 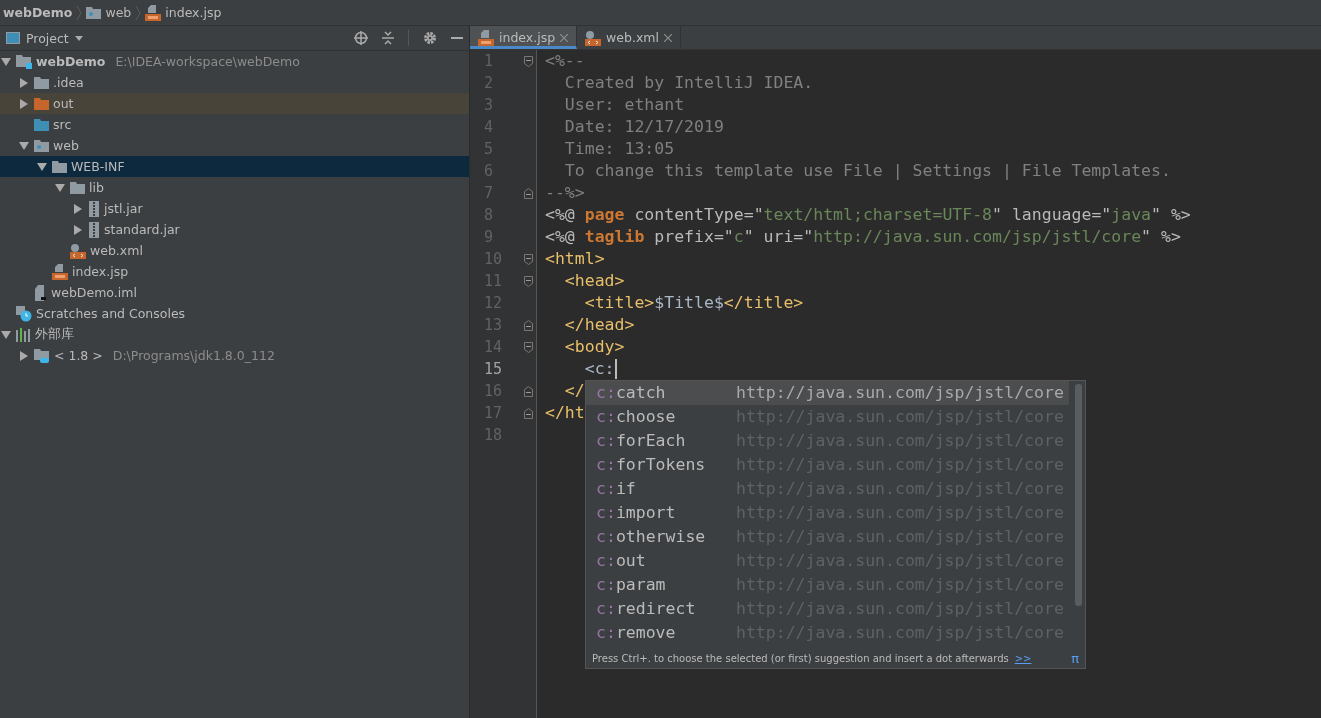 What do you see at coordinates (494, 369) in the screenshot?
I see `line-number: 15` at bounding box center [494, 369].